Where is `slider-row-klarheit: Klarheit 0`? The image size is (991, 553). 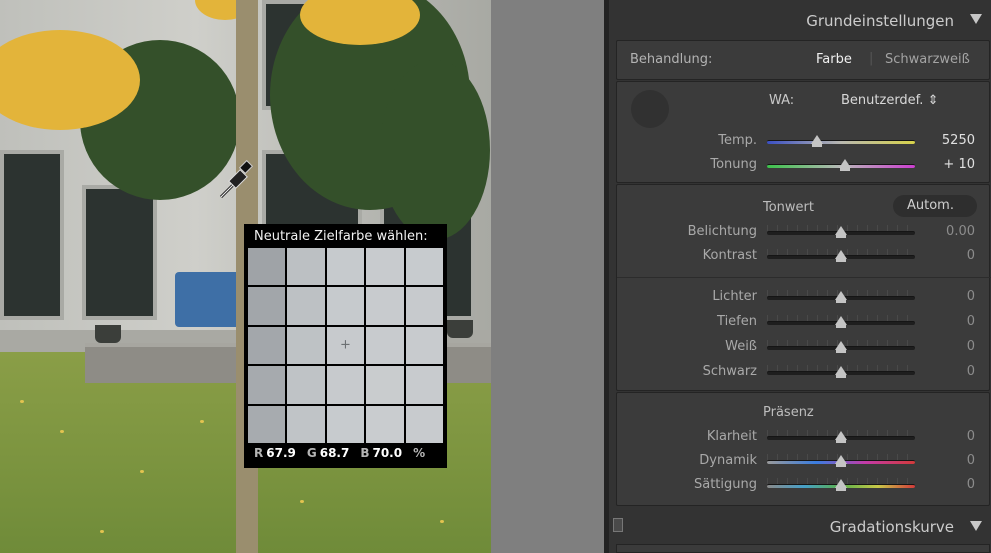 slider-row-klarheit: Klarheit 0 is located at coordinates (804, 438).